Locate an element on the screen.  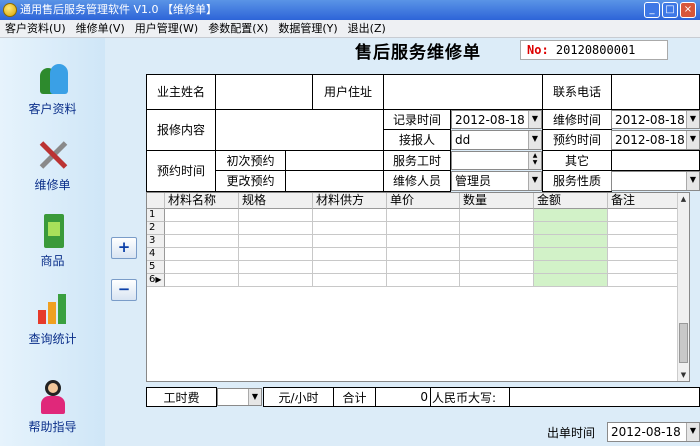
scroll-up-icon: ▲ is located at coordinates (683, 199).